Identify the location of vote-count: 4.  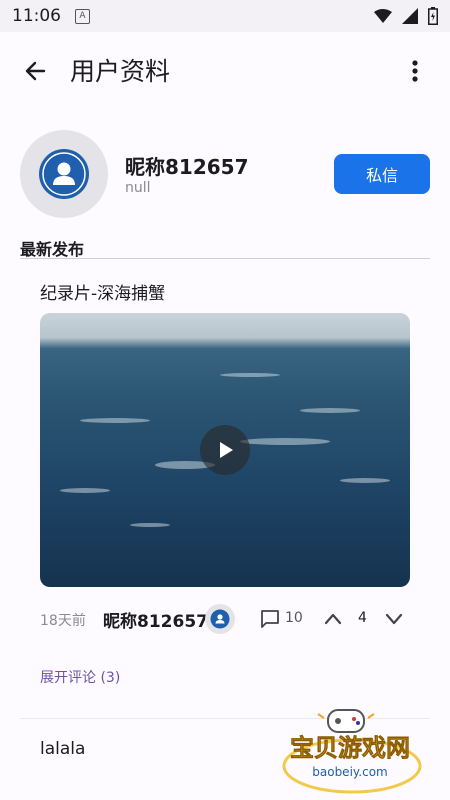
(362, 618).